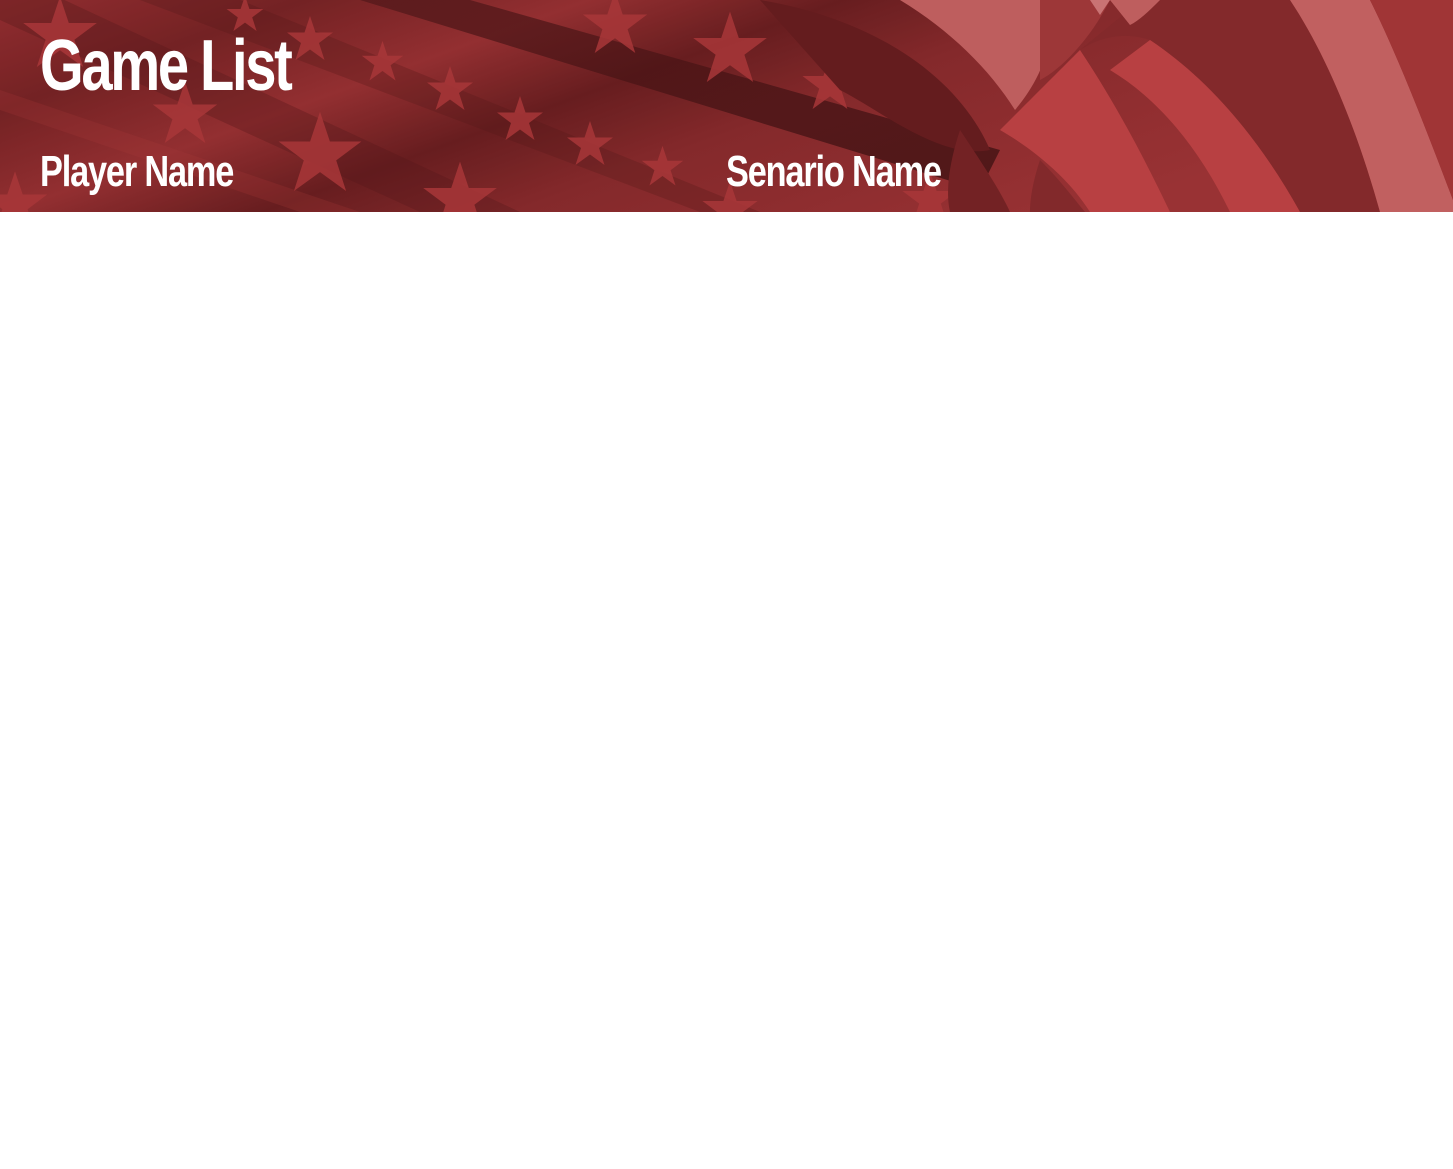 Image resolution: width=1453 pixels, height=1169 pixels. I want to click on page-title: Game List, so click(166, 66).